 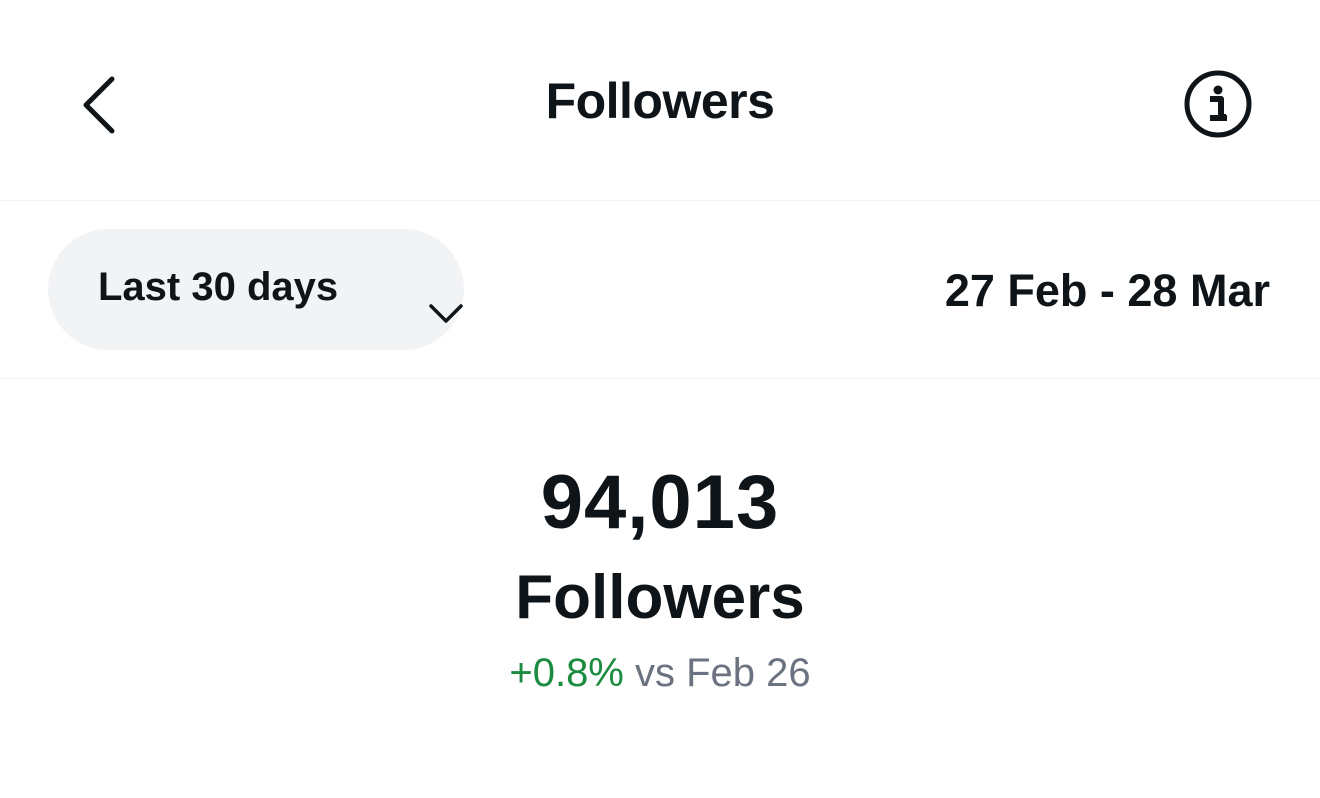 I want to click on date-range-dropdown: Last 30 days, so click(x=256, y=289).